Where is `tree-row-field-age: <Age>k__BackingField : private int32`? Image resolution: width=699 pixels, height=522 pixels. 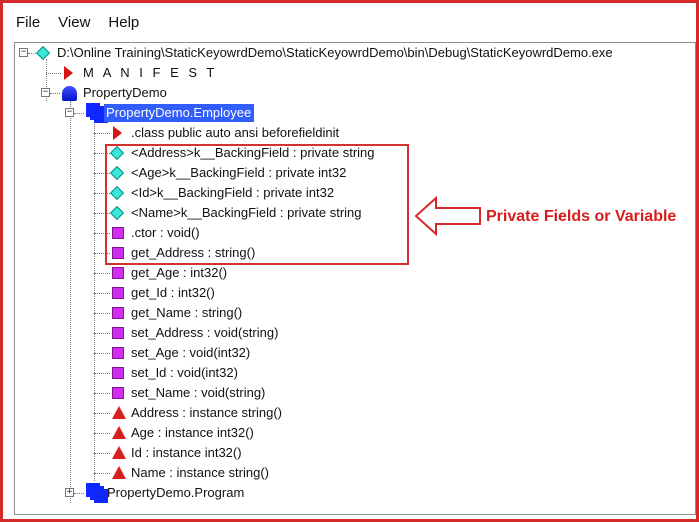
tree-row-field-age: <Age>k__BackingField : private int32 is located at coordinates (355, 173).